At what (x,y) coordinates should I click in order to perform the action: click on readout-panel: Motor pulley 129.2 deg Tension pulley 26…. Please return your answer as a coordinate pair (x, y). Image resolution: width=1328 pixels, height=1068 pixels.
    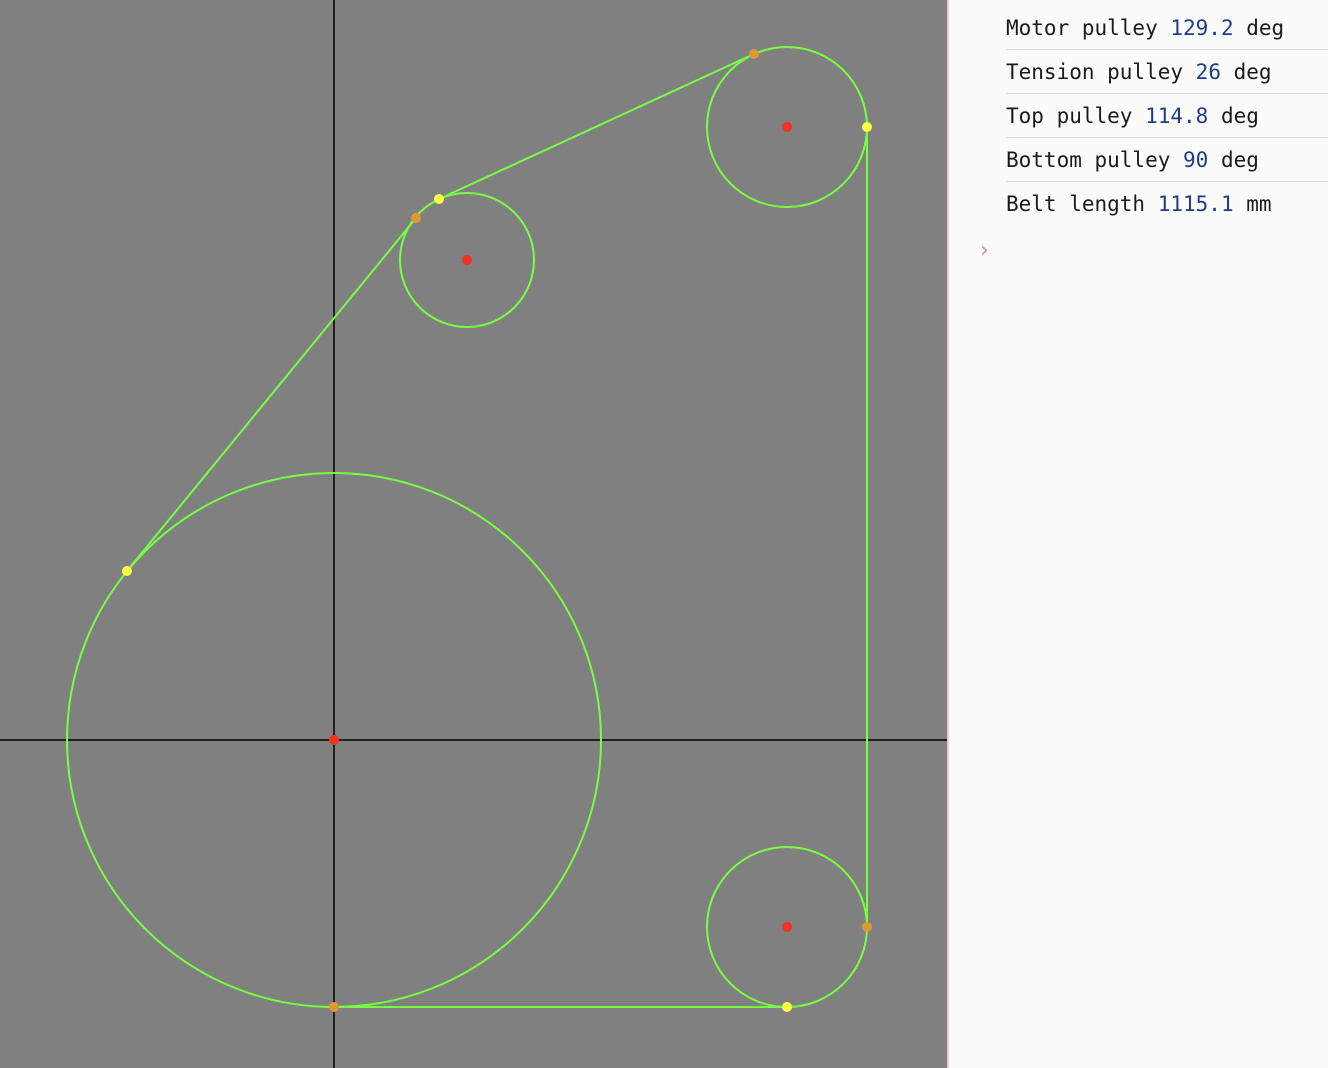
    Looking at the image, I should click on (1167, 115).